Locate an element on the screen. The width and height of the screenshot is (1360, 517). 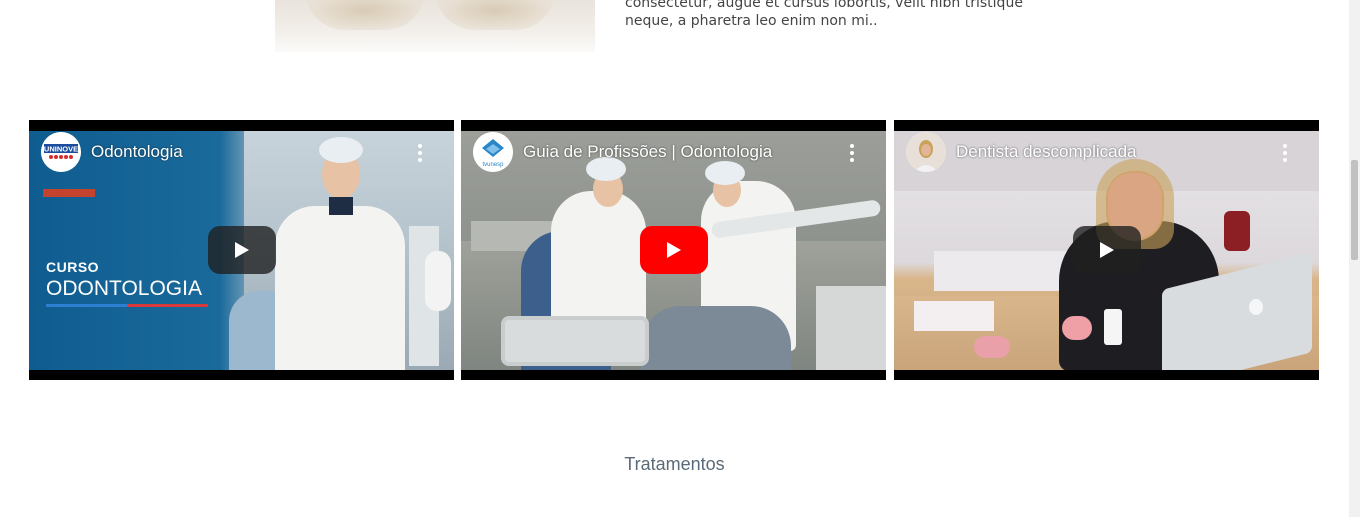
sub-logo is located at coordinates (69, 193).